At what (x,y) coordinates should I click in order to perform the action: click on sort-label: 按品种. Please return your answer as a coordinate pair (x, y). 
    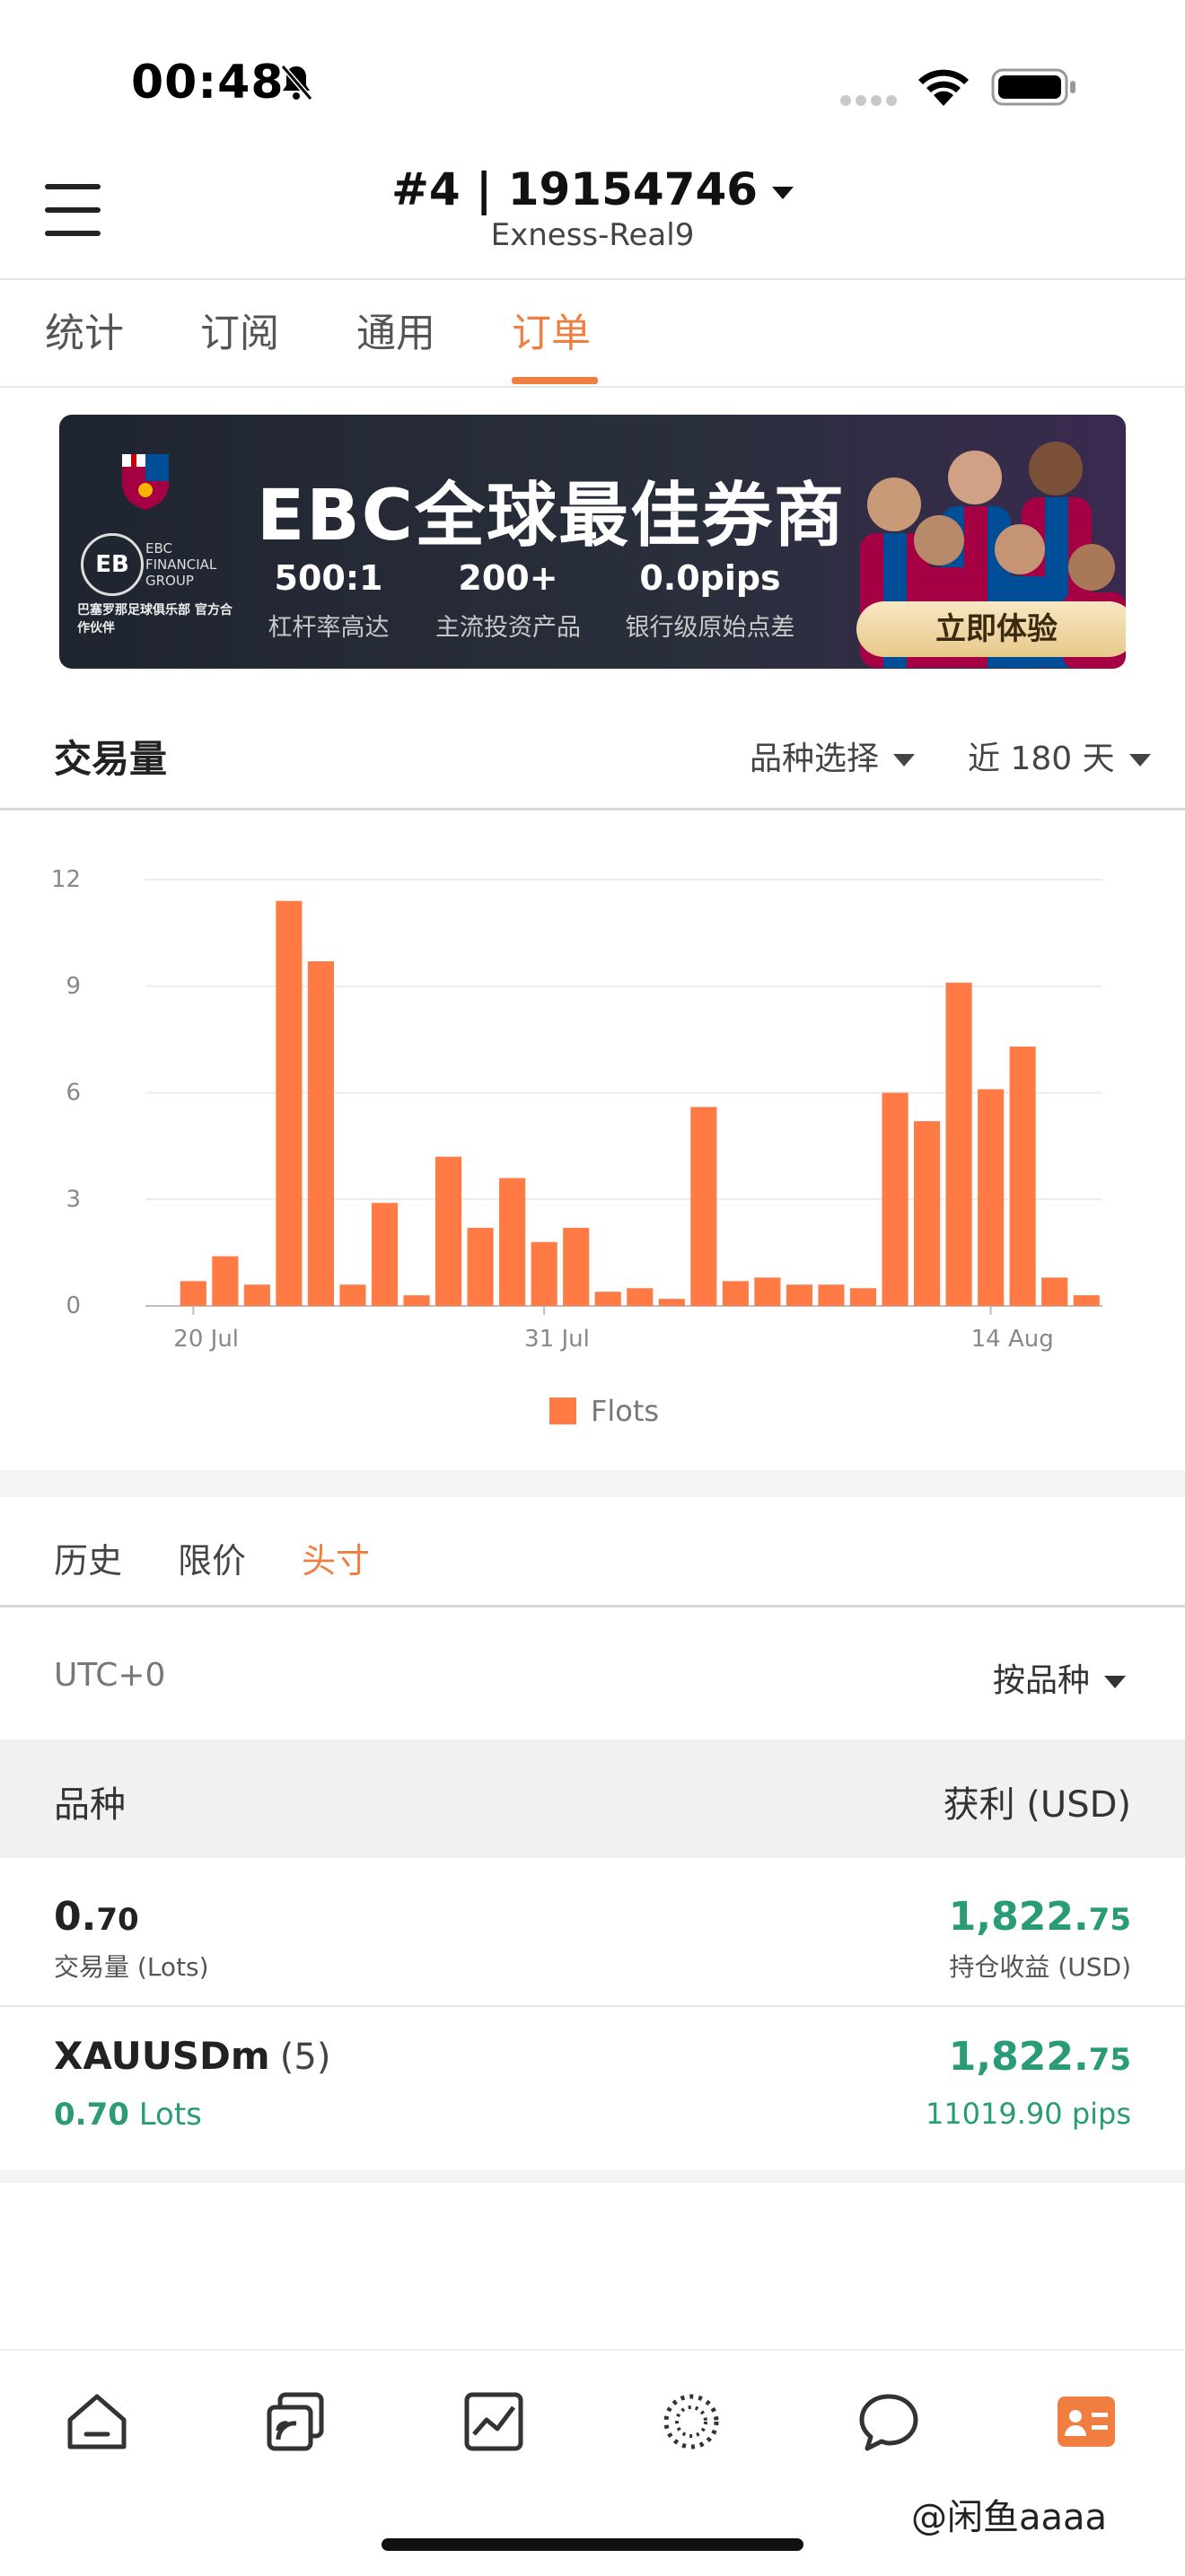
    Looking at the image, I should click on (1042, 1680).